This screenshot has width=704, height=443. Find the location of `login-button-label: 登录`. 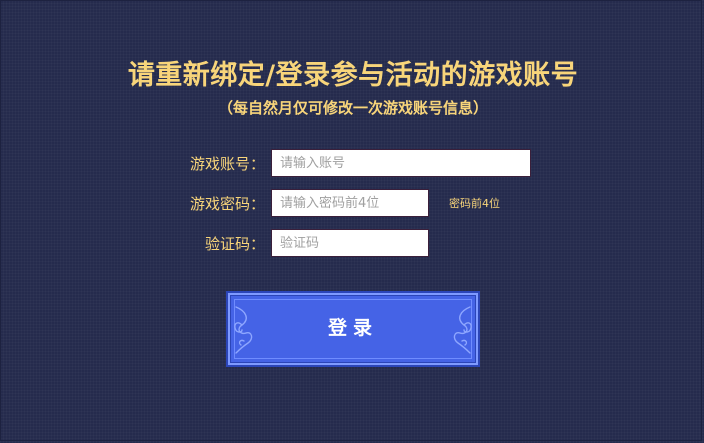

login-button-label: 登录 is located at coordinates (352, 328).